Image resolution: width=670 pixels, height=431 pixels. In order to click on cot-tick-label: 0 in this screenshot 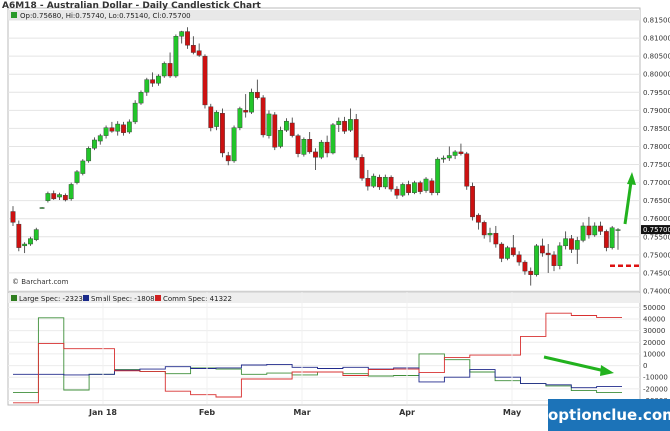, I will do `click(645, 366)`.